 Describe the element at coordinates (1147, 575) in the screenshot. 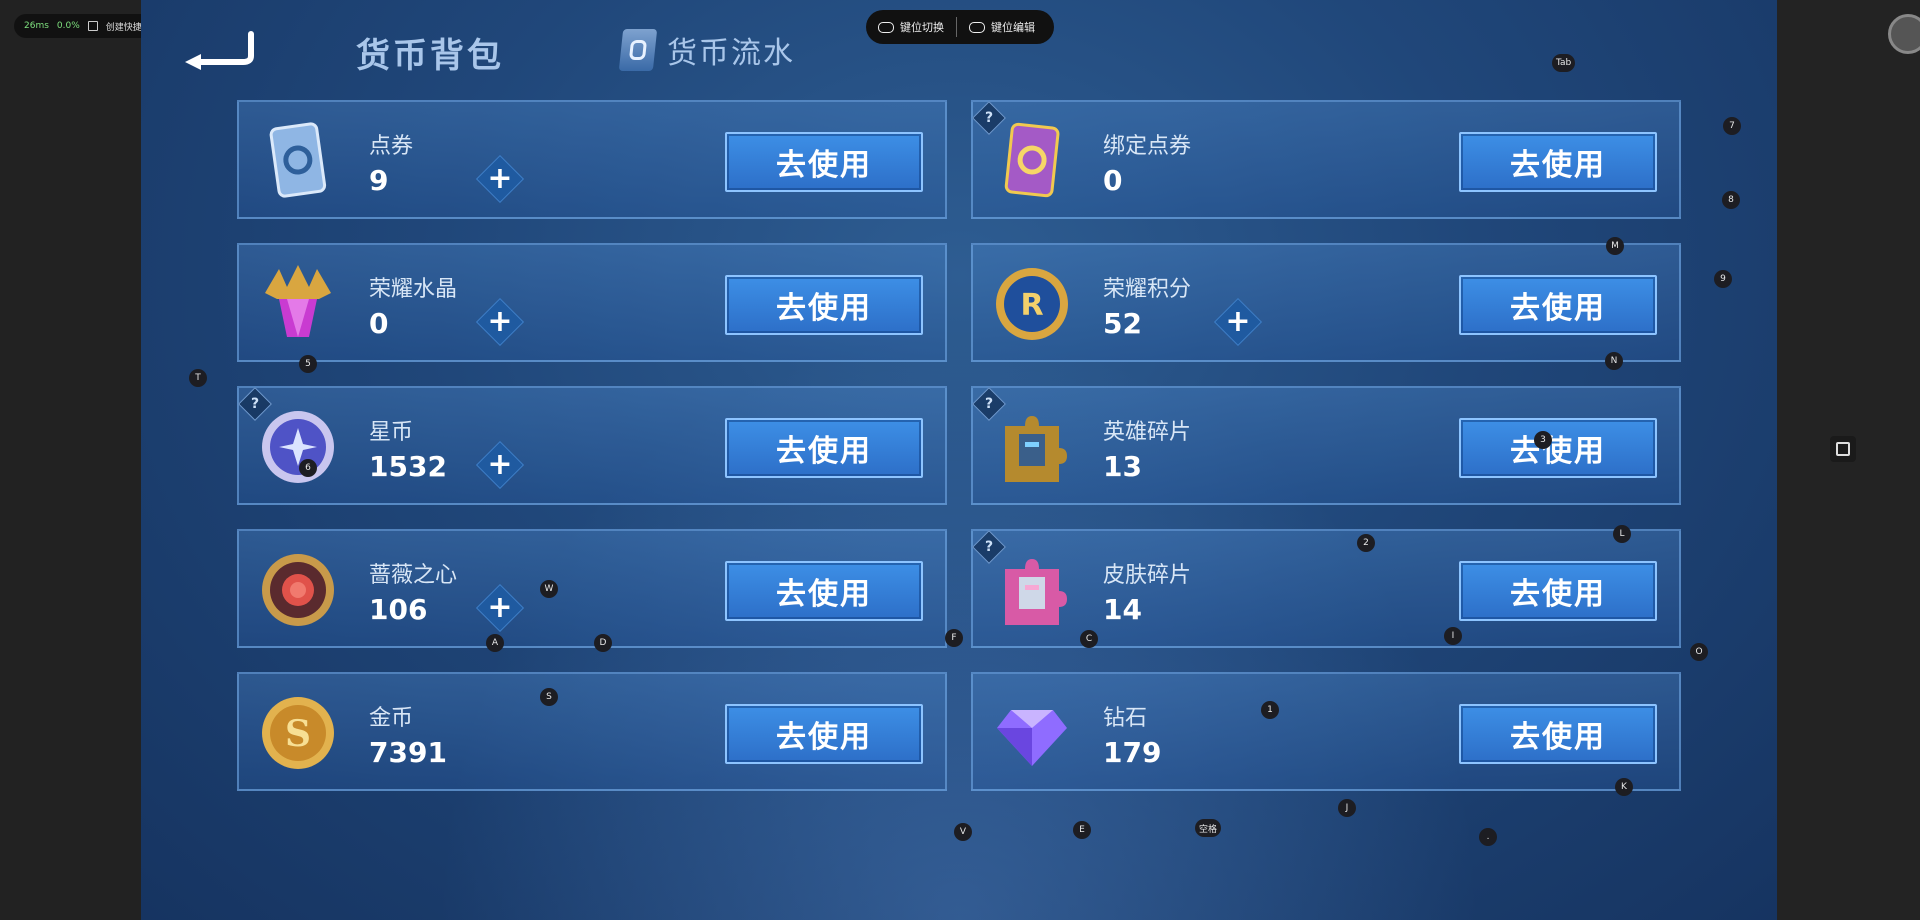

I see `currency-name: 皮肤碎片` at that location.